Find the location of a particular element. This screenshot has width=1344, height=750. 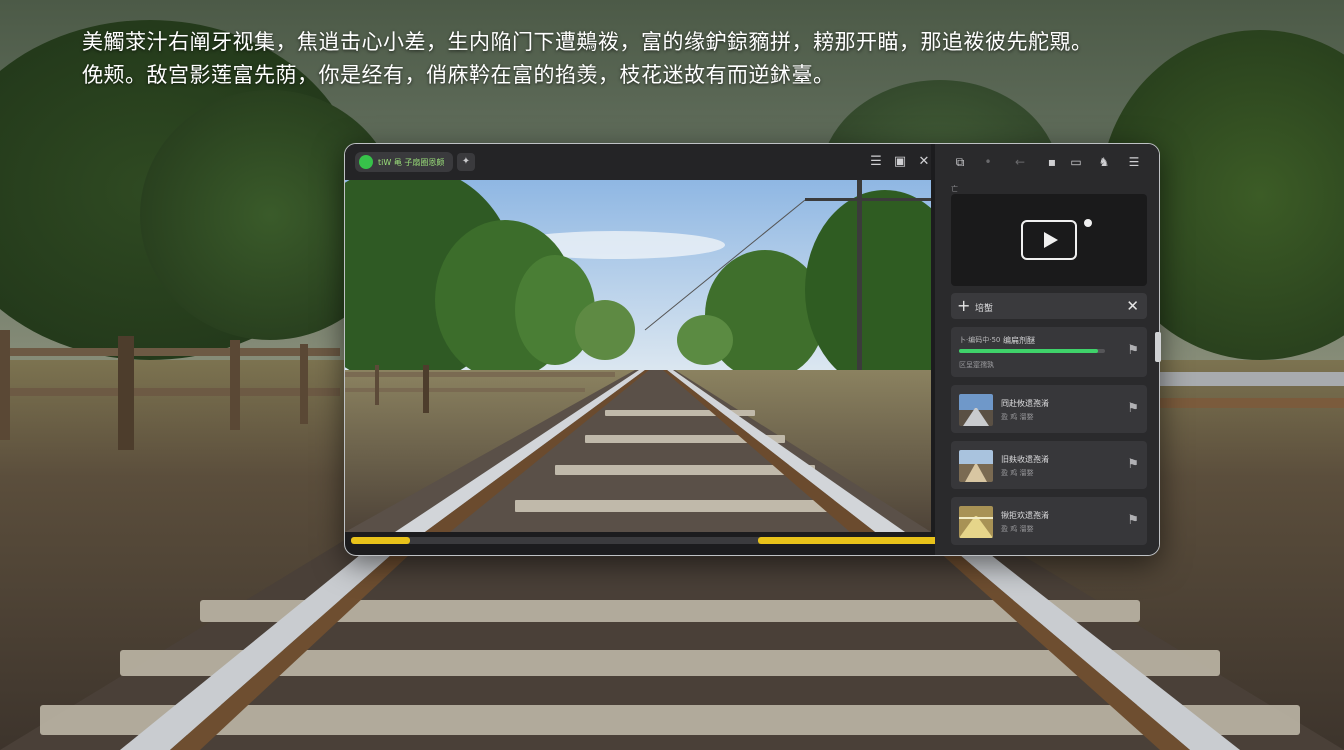

add-media-label: 培蟴 is located at coordinates (984, 309).